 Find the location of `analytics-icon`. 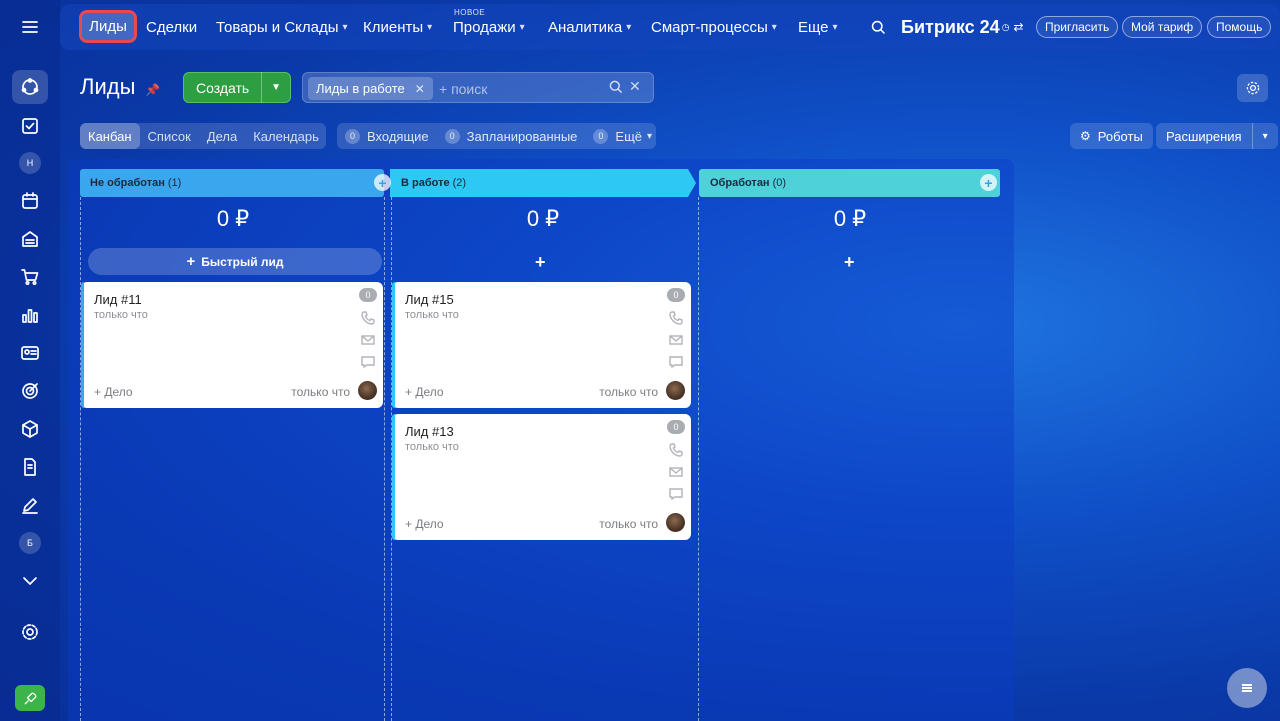

analytics-icon is located at coordinates (30, 315).